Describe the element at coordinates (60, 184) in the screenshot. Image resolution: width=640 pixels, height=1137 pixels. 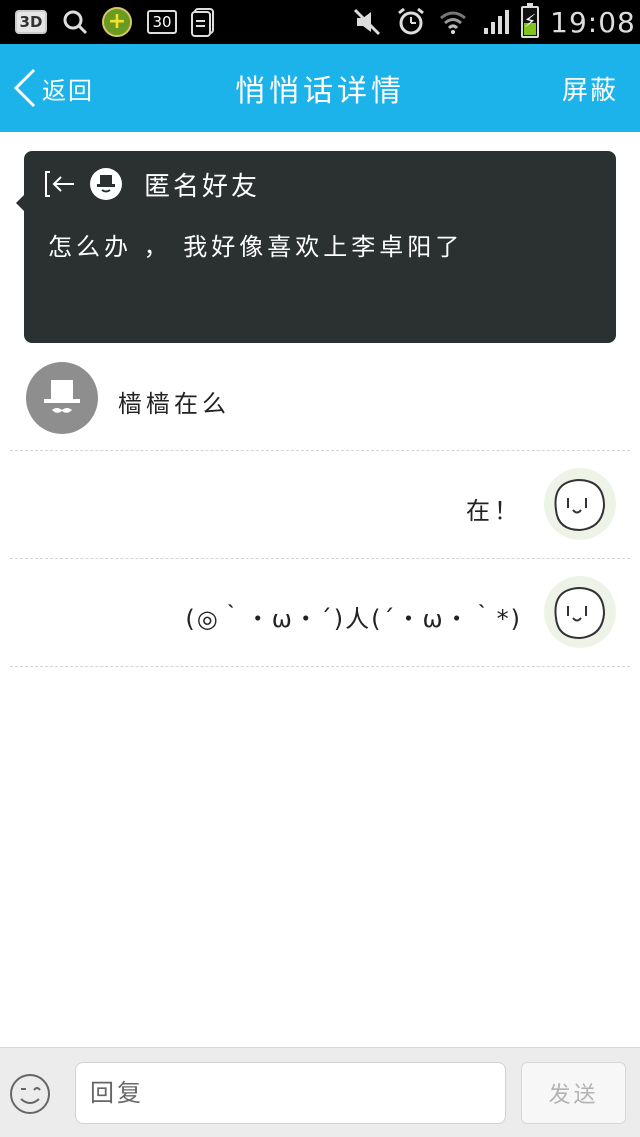
I see `exit-icon` at that location.